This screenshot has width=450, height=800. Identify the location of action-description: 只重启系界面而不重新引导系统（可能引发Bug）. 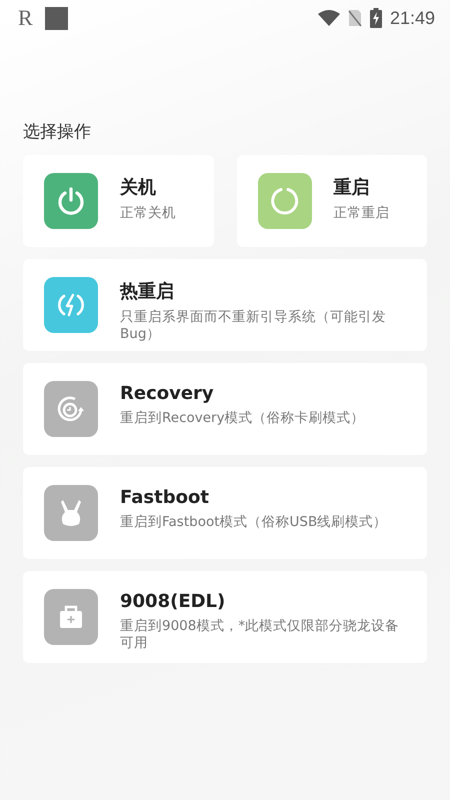
(253, 326).